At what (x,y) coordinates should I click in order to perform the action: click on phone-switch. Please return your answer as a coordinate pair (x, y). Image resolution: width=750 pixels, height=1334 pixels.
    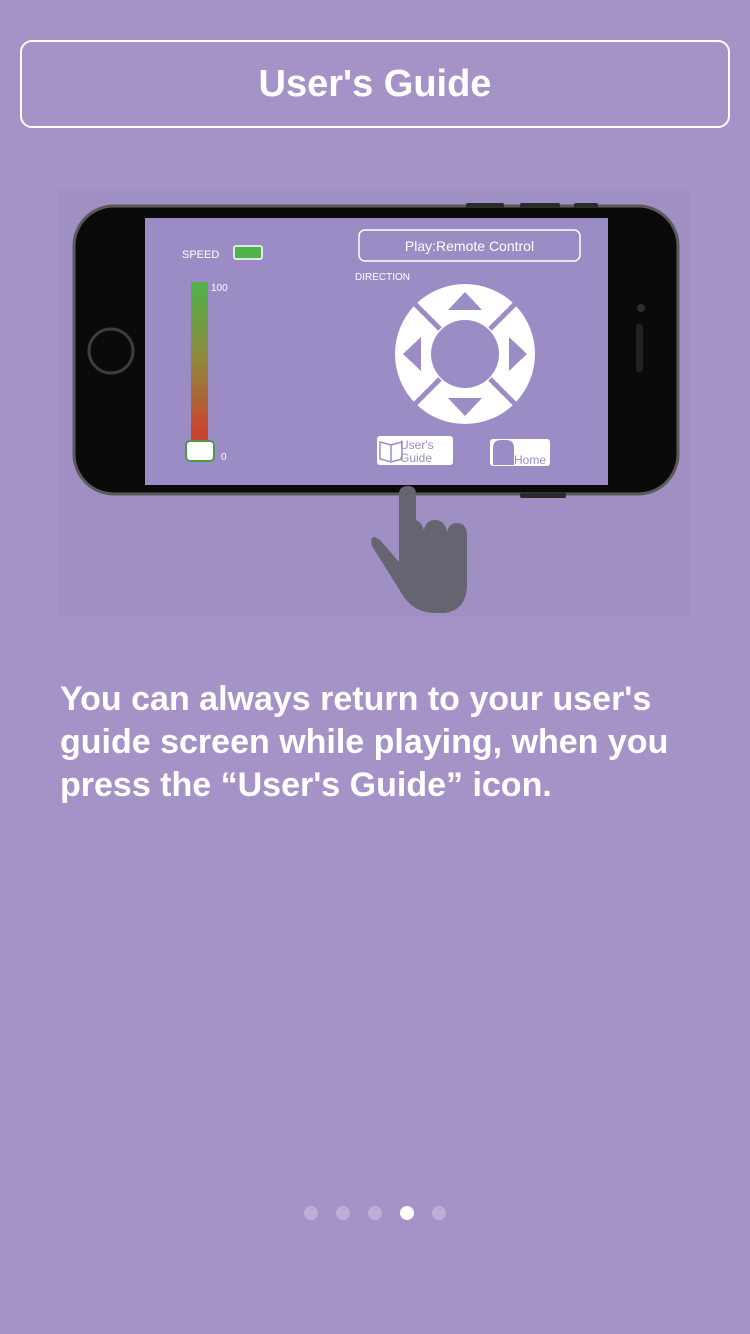
    Looking at the image, I should click on (586, 205).